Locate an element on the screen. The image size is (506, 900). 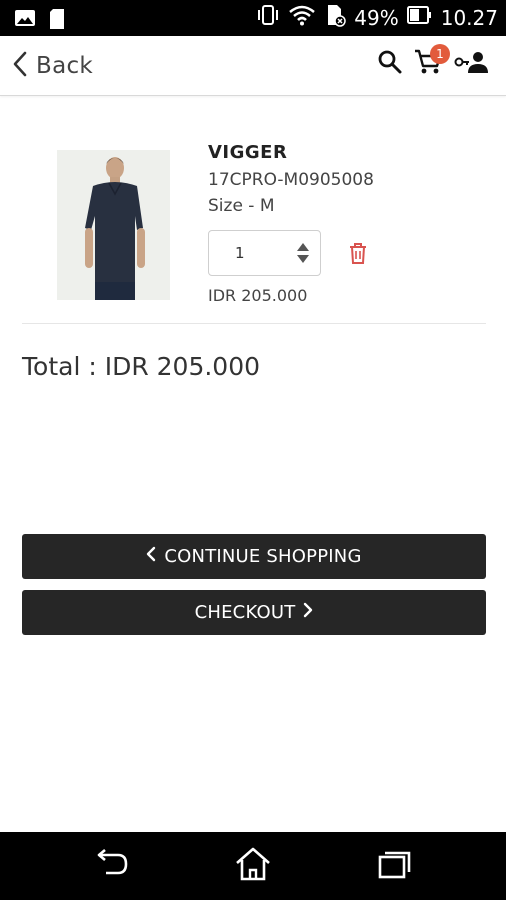
cart-button: 1 is located at coordinates (430, 63).